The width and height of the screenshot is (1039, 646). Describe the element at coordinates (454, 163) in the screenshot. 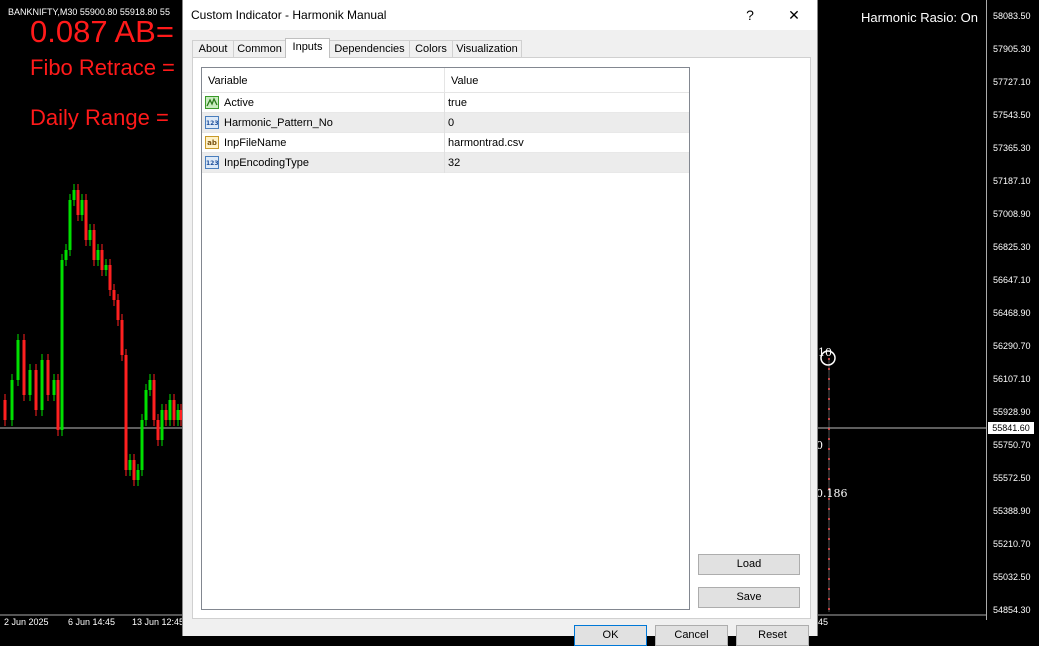

I see `variable-value: 32` at that location.